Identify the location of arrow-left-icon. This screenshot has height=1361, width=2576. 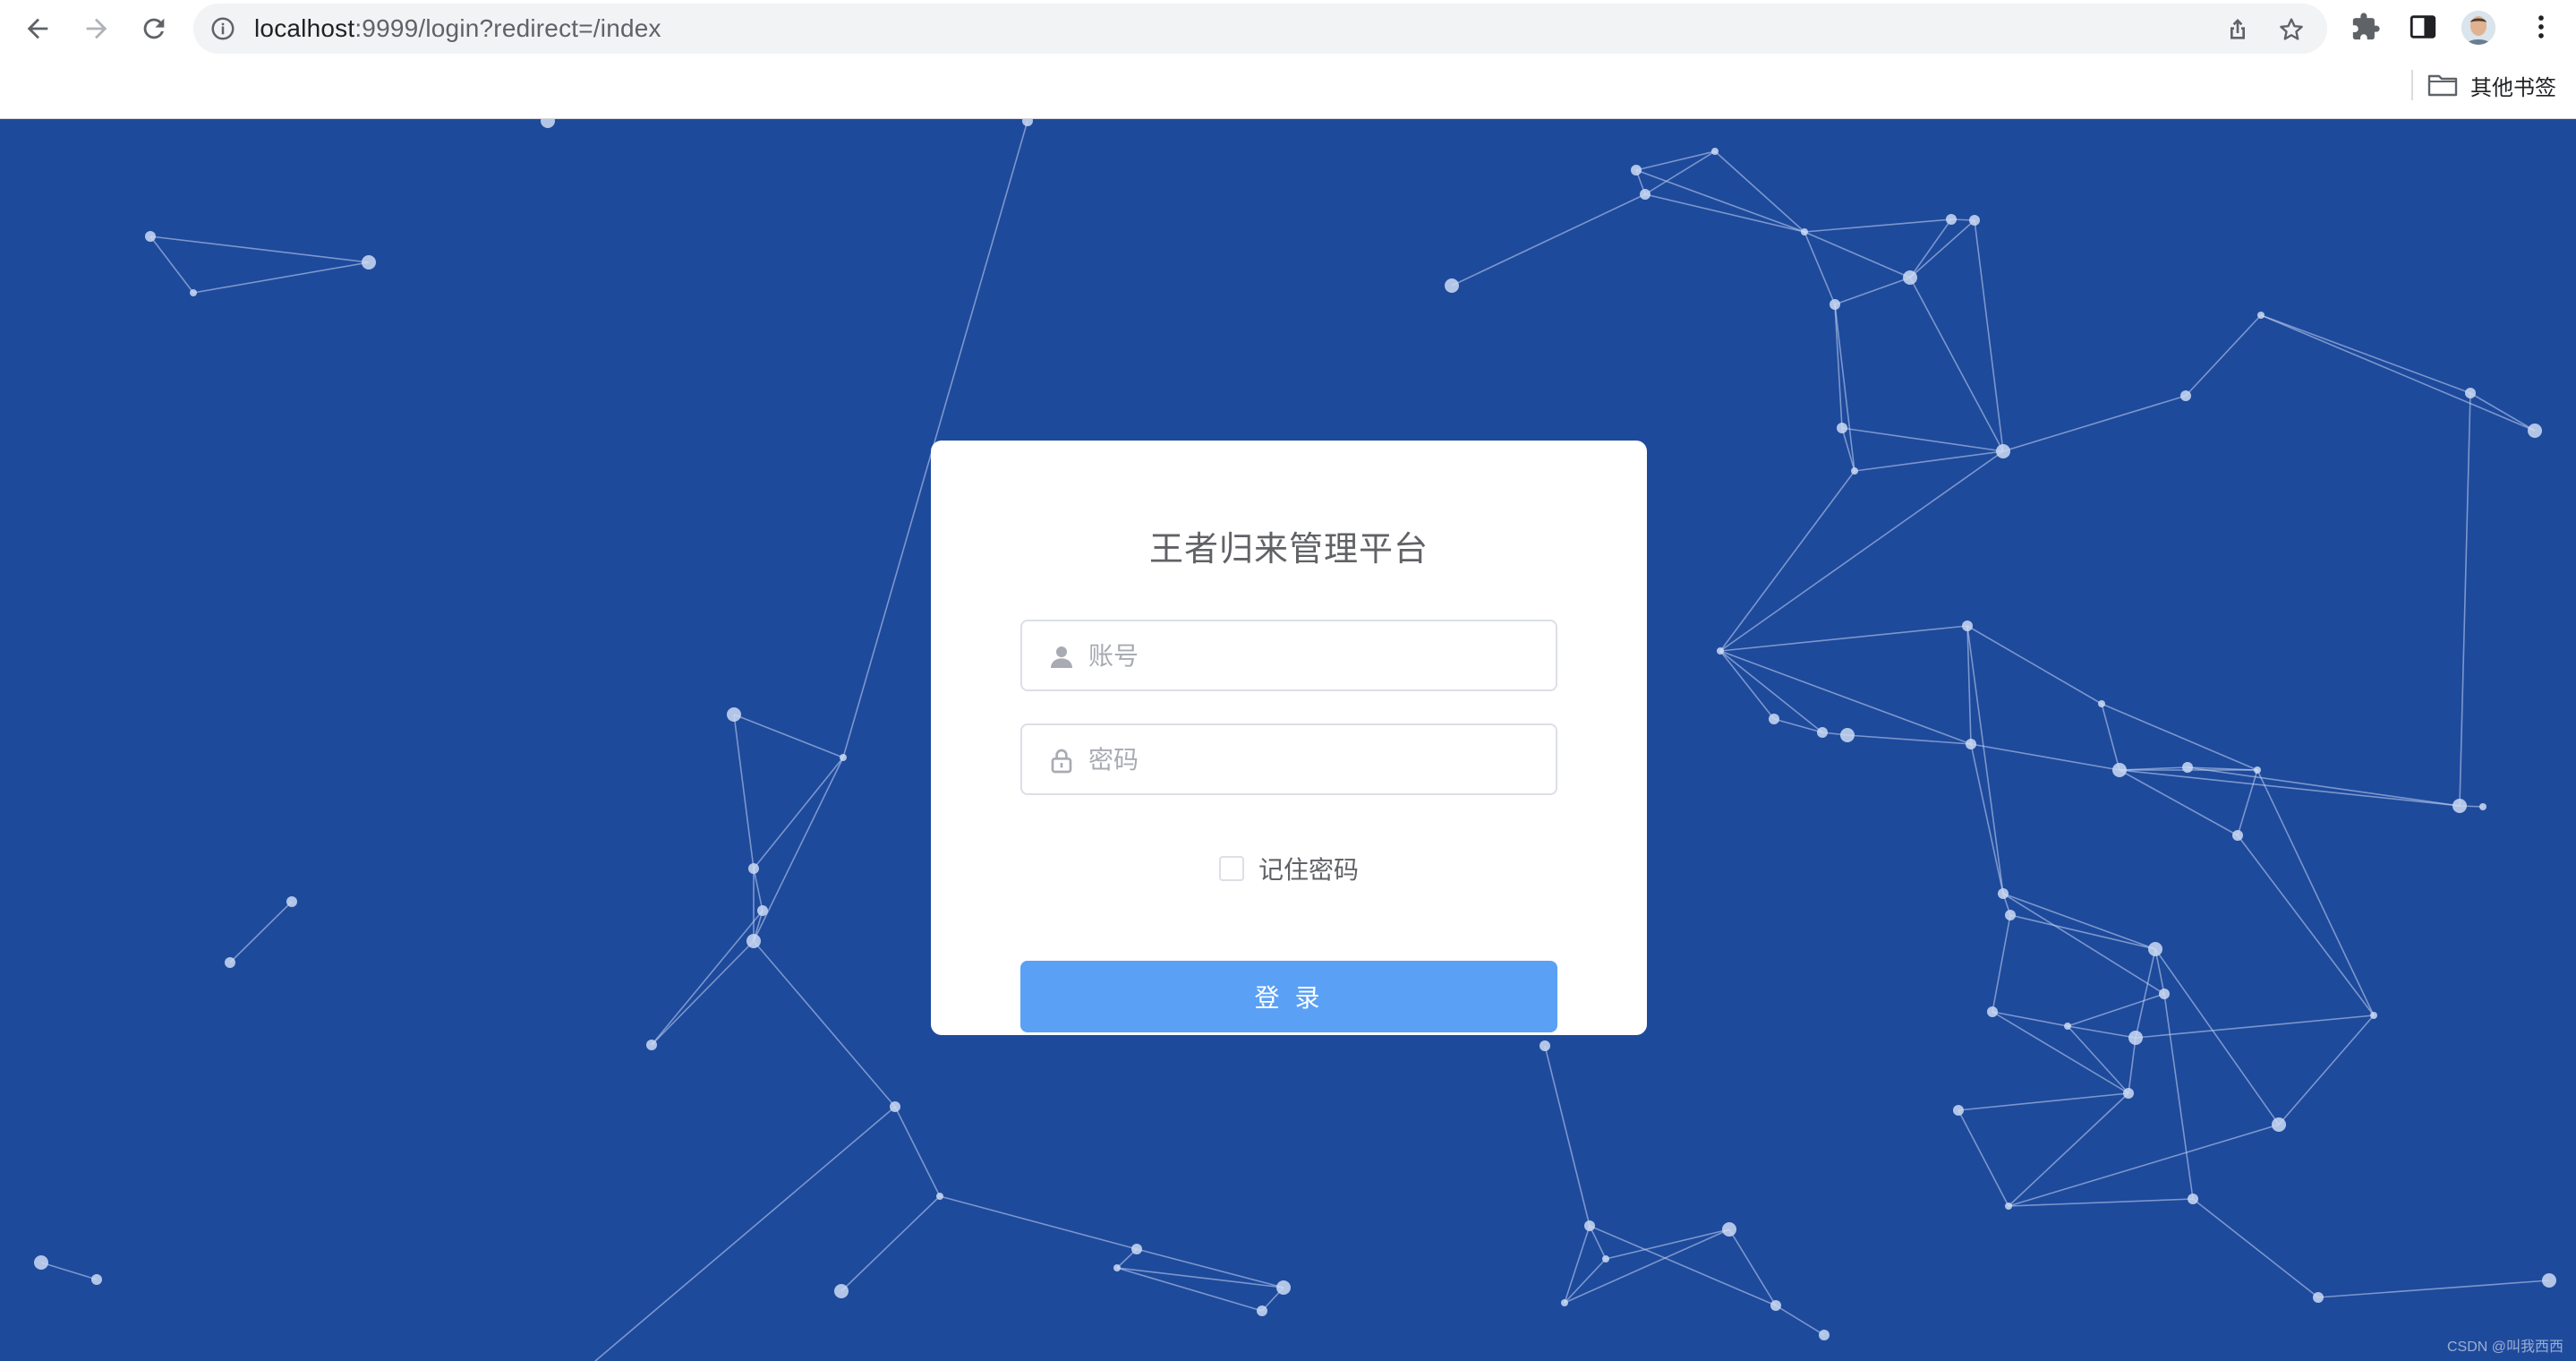
(37, 28).